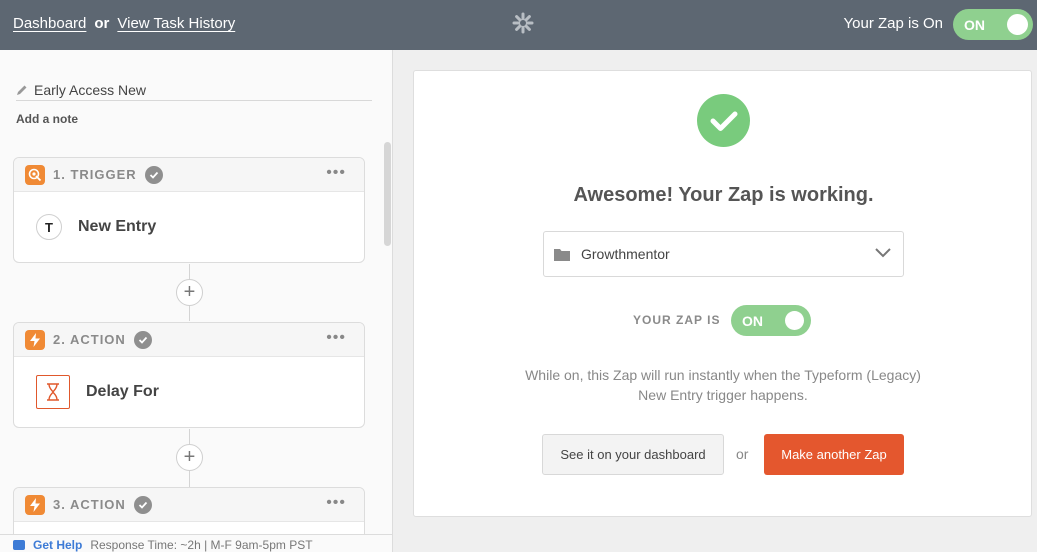 The width and height of the screenshot is (1037, 552). I want to click on step-title: 2. ACTION, so click(89, 339).